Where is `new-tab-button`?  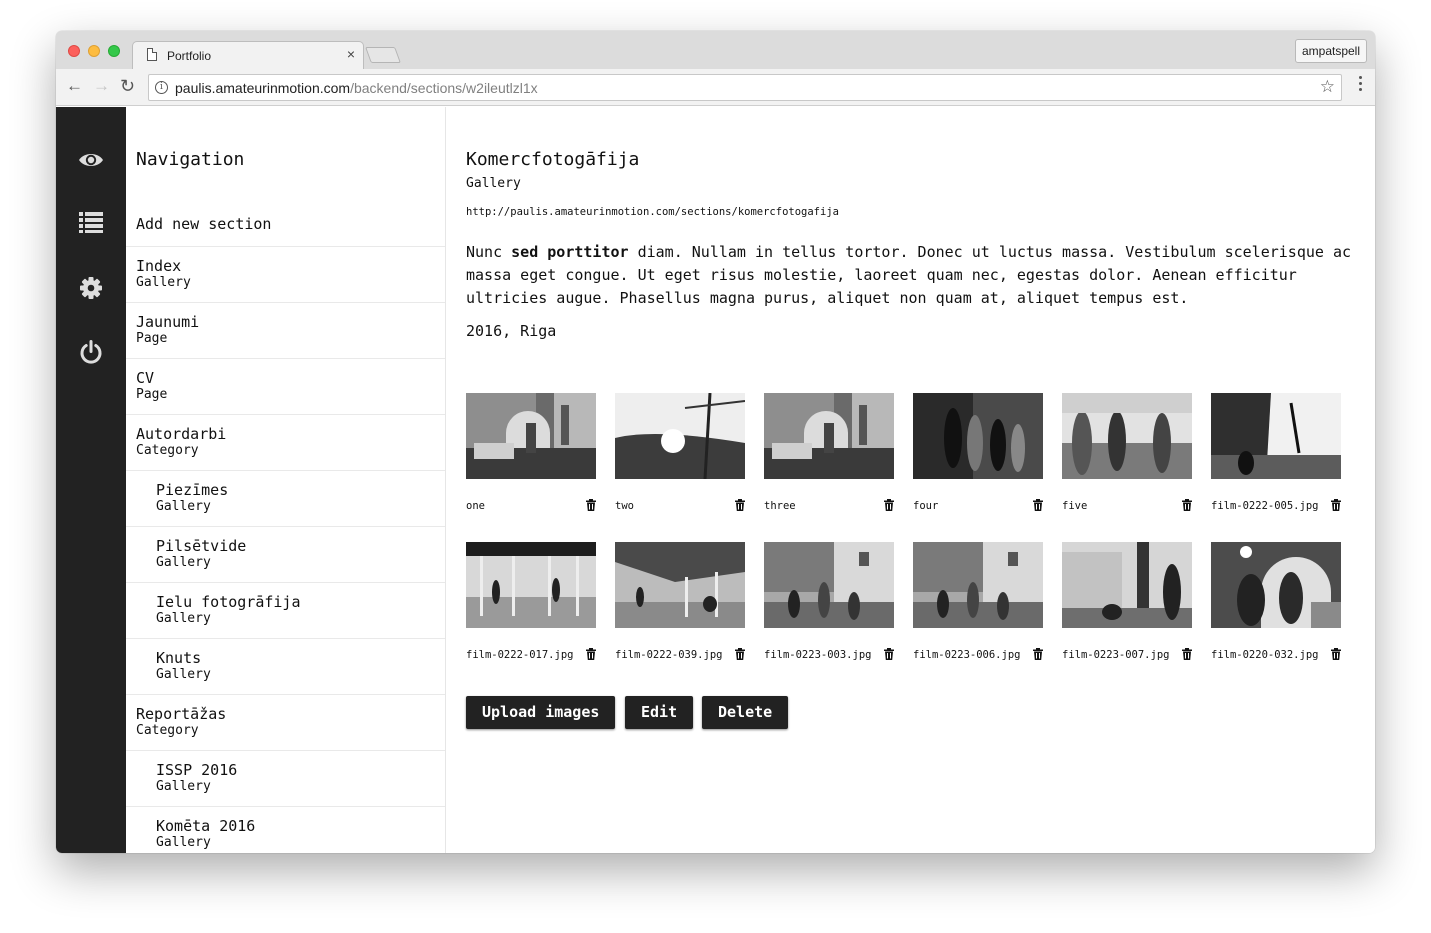
new-tab-button is located at coordinates (383, 55).